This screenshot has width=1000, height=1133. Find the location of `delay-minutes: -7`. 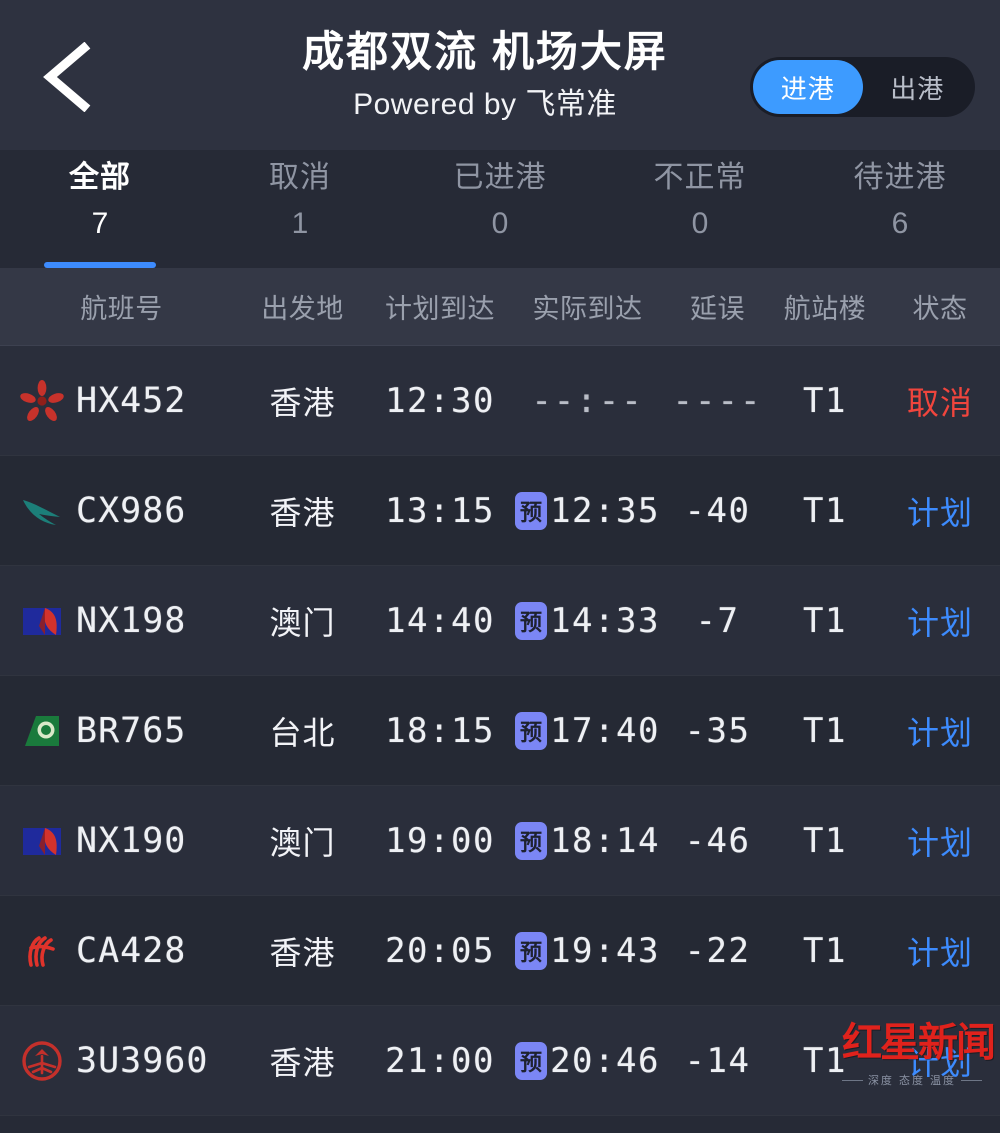

delay-minutes: -7 is located at coordinates (717, 620).